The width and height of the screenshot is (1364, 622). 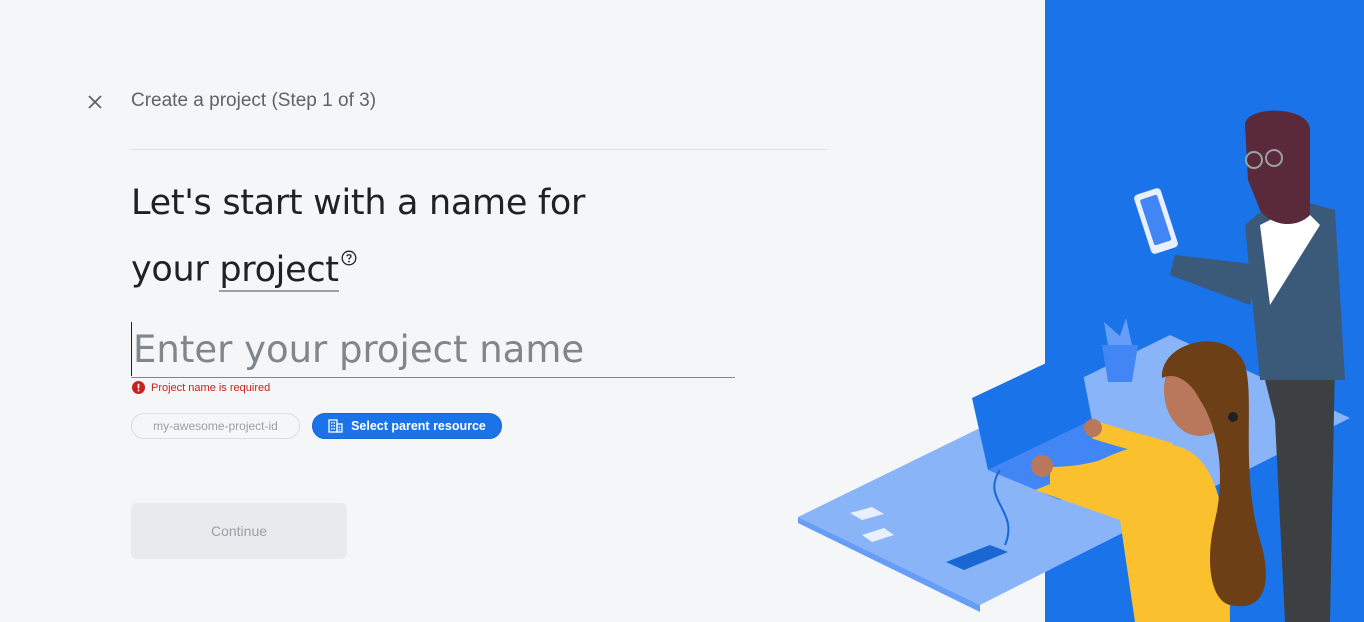 I want to click on close-icon, so click(x=95, y=102).